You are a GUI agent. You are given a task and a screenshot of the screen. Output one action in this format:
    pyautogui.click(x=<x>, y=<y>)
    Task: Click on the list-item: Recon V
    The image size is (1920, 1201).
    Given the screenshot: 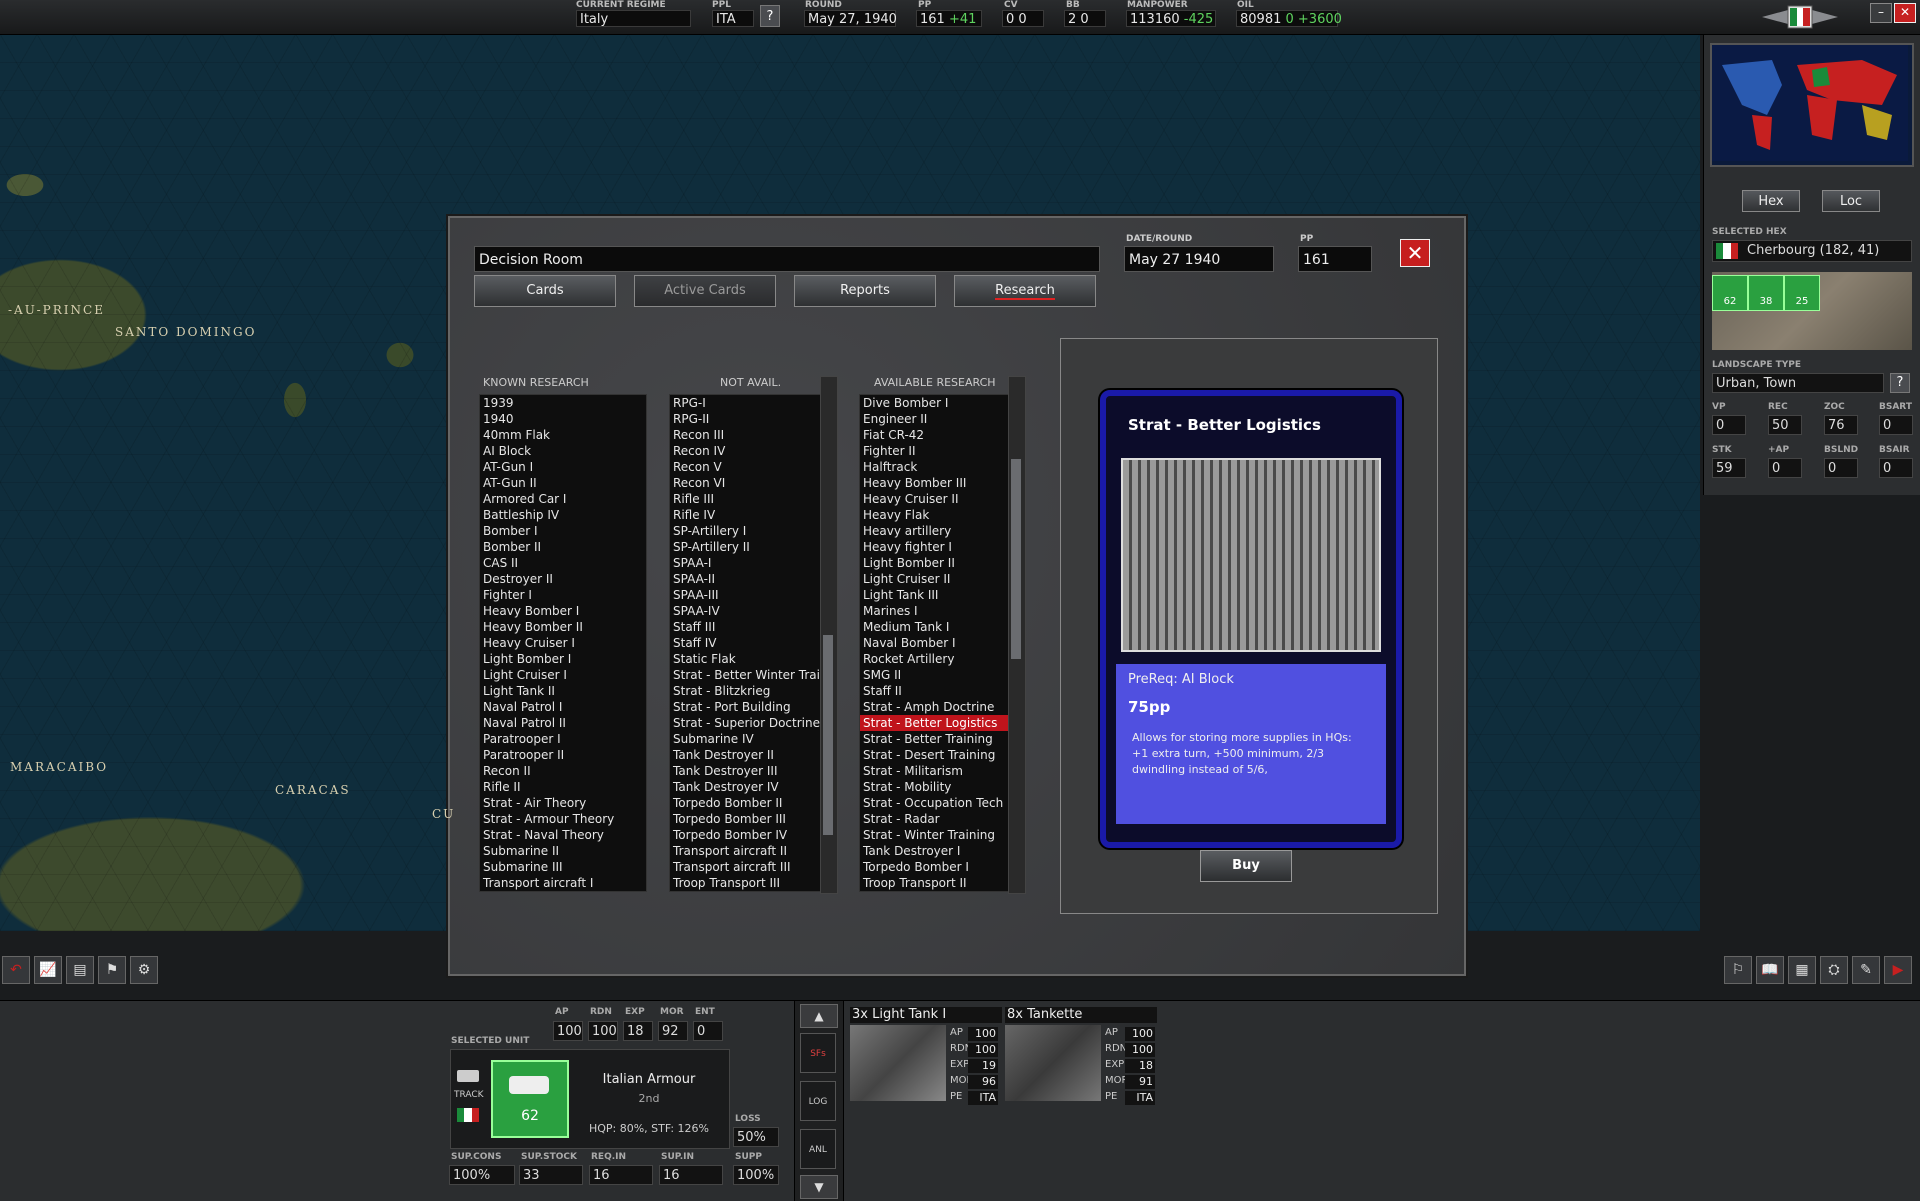 What is the action you would take?
    pyautogui.click(x=750, y=467)
    